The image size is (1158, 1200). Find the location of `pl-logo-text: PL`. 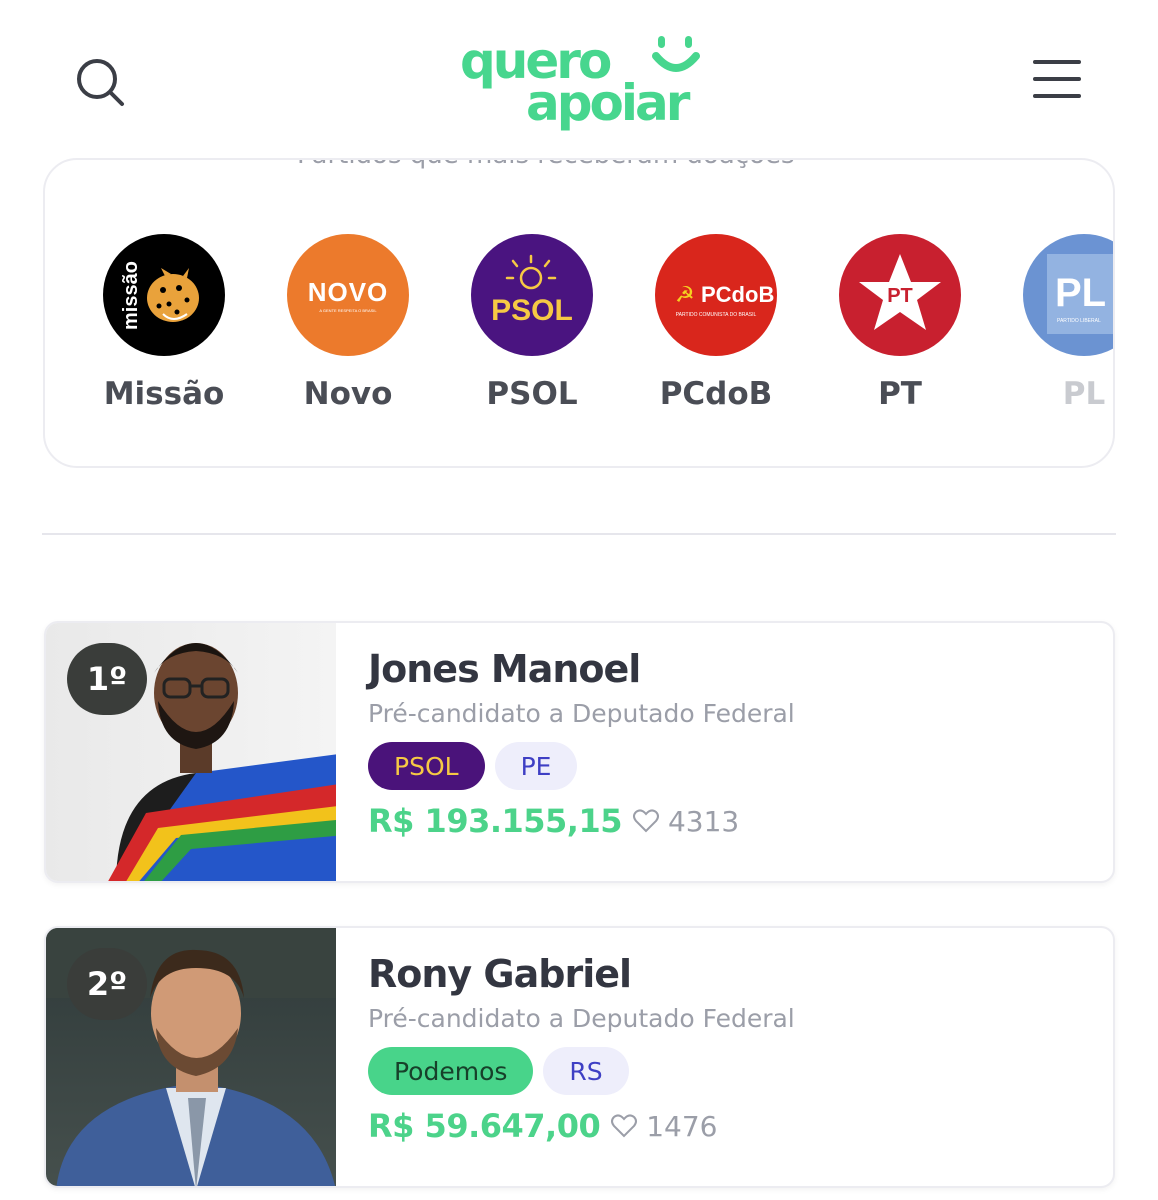

pl-logo-text: PL is located at coordinates (1080, 293).